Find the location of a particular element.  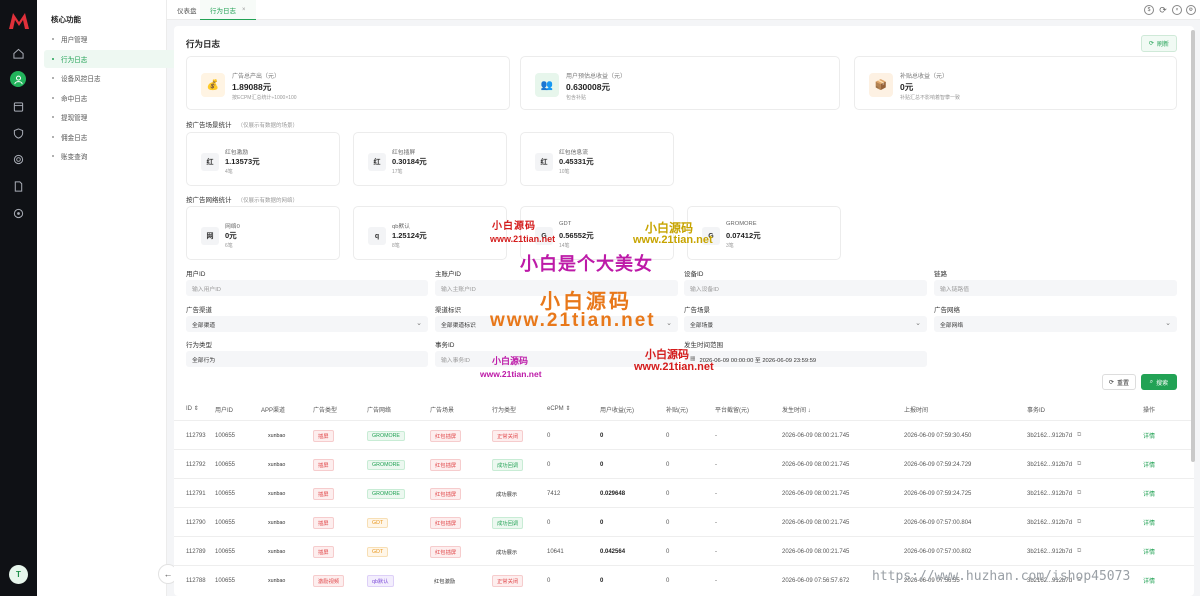

cell-report-time-text: 2026-06-09 07:59:24.725 is located at coordinates (938, 493).